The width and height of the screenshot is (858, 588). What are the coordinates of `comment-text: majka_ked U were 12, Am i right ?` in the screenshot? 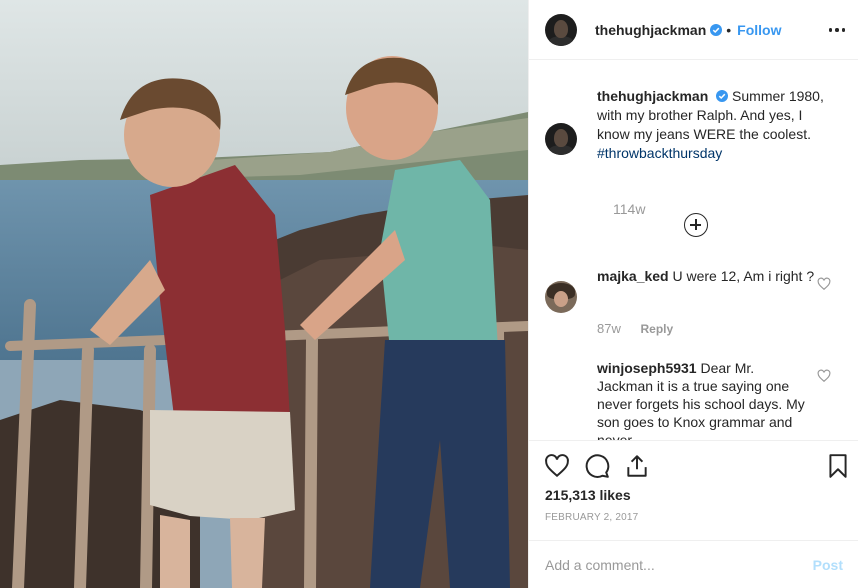 It's located at (708, 276).